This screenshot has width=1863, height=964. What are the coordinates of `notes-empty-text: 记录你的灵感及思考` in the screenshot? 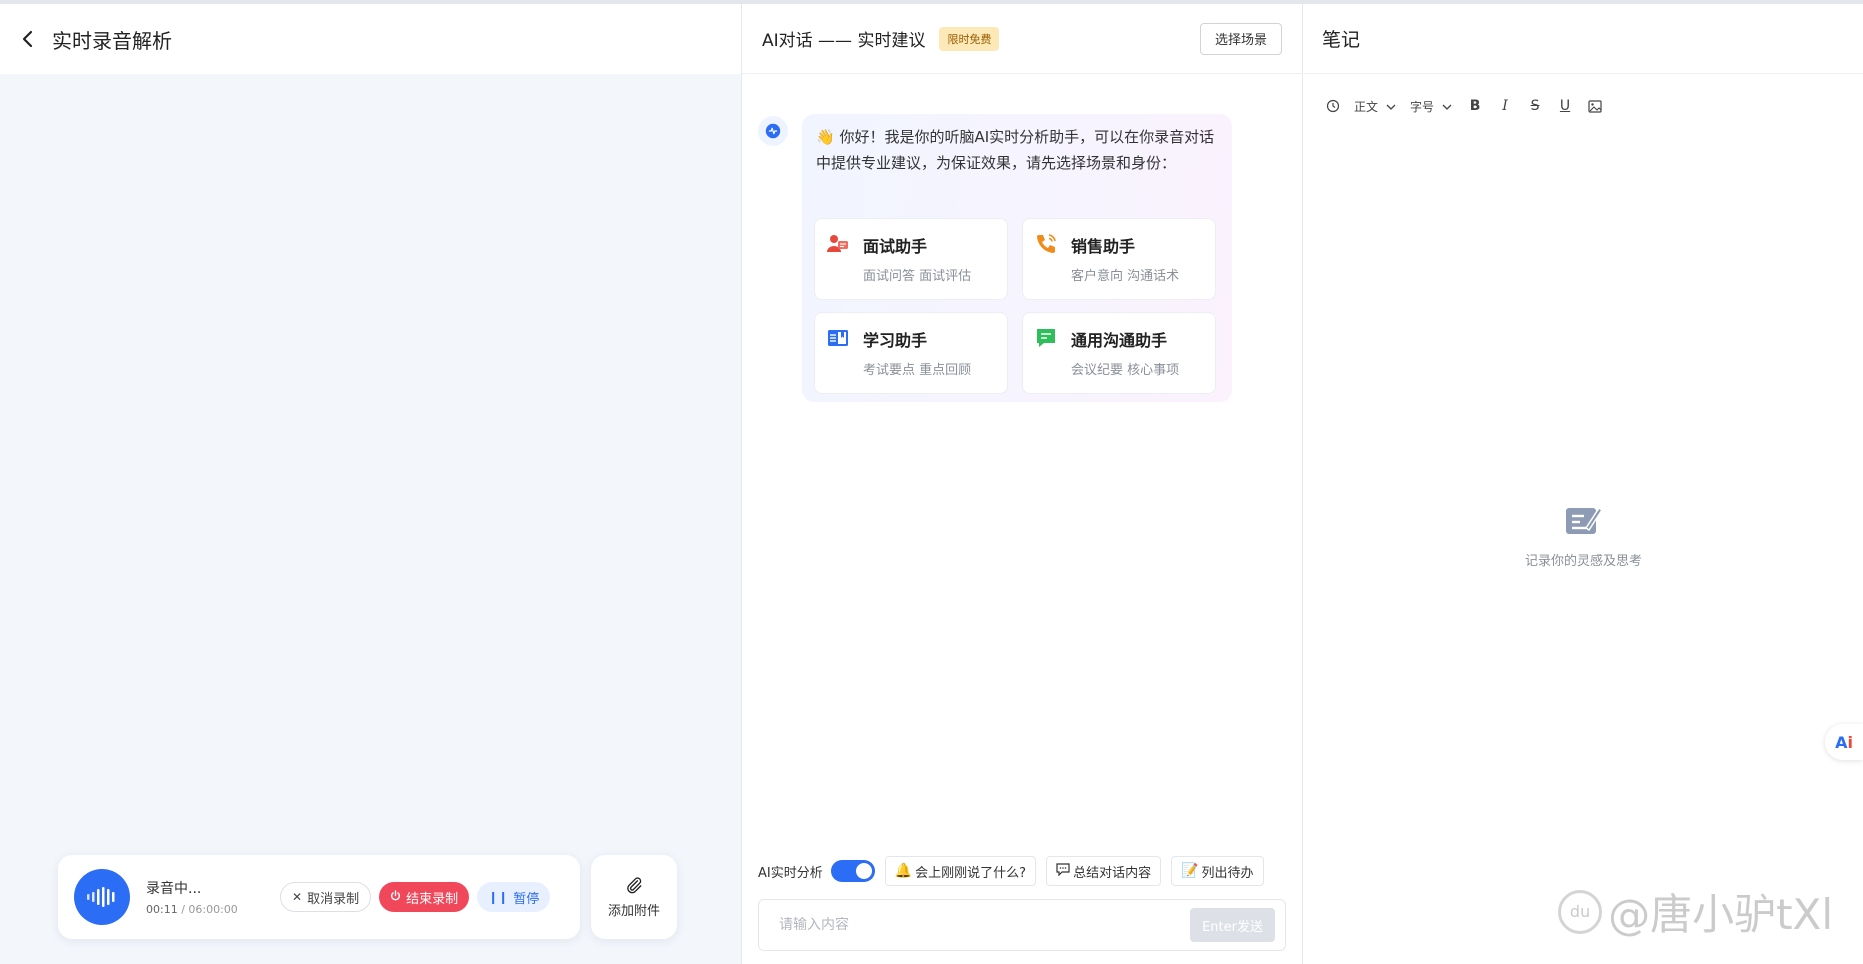 It's located at (1583, 561).